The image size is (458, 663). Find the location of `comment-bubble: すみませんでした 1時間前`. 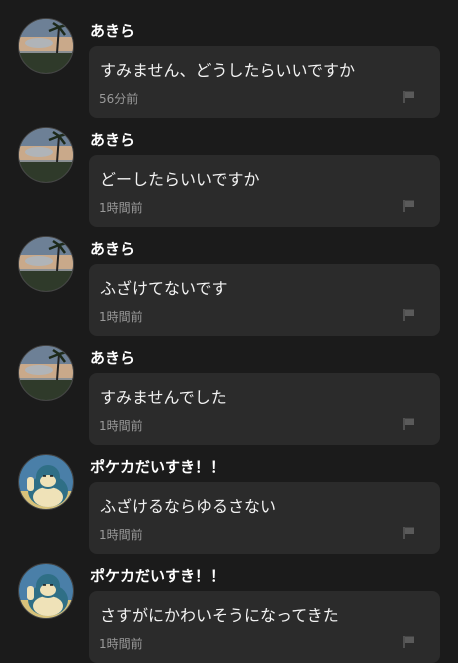

comment-bubble: すみませんでした 1時間前 is located at coordinates (264, 409).